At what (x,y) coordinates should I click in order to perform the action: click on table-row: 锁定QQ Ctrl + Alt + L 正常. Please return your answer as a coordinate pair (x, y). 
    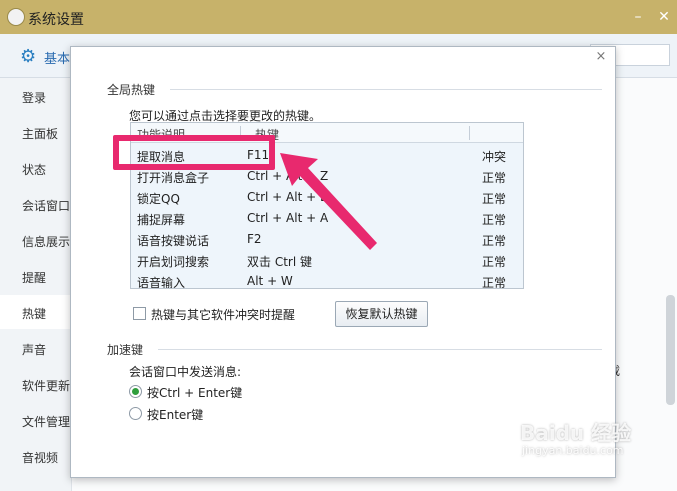
    Looking at the image, I should click on (327, 197).